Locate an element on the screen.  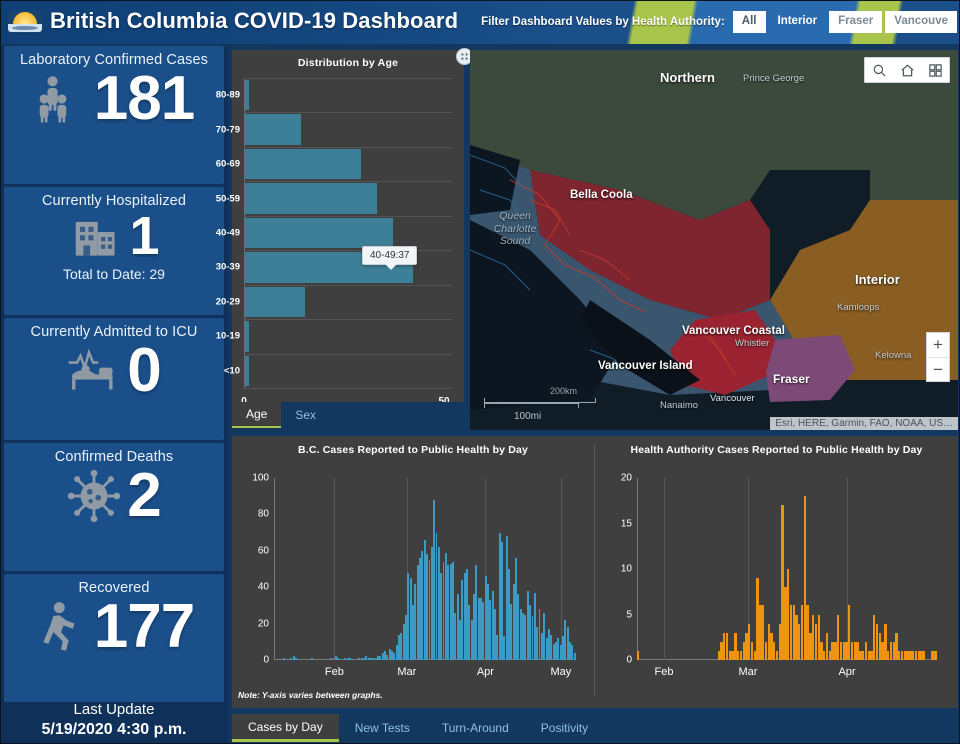
page-title: British Columbia COVID-19 Dashboard is located at coordinates (254, 20).